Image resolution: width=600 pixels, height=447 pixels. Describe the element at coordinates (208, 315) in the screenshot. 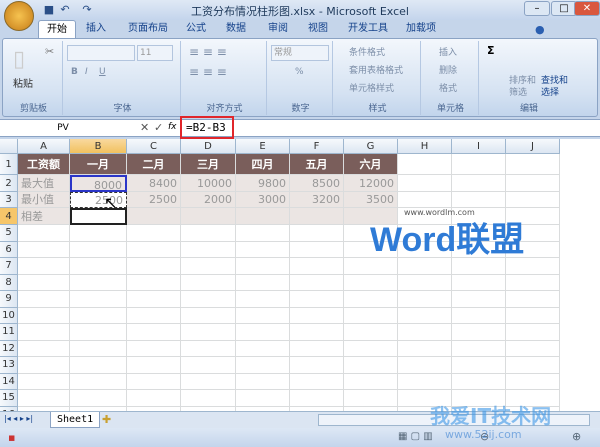

I see `cell-D10` at that location.